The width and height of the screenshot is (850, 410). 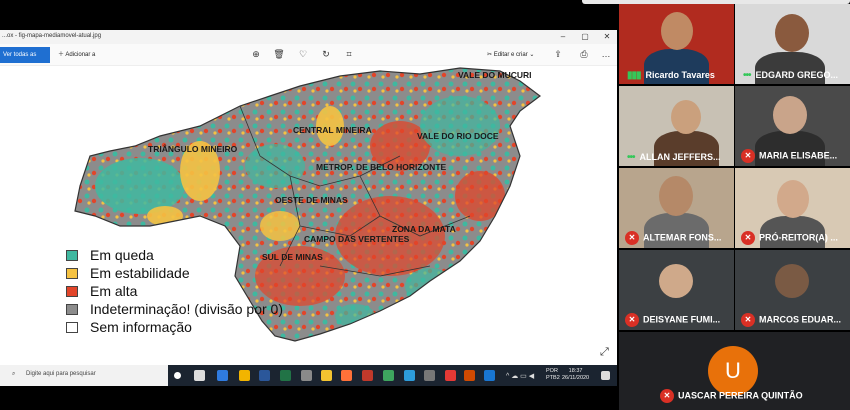 What do you see at coordinates (61, 374) in the screenshot?
I see `search-placeholder: Digite aqui para pesquisar` at bounding box center [61, 374].